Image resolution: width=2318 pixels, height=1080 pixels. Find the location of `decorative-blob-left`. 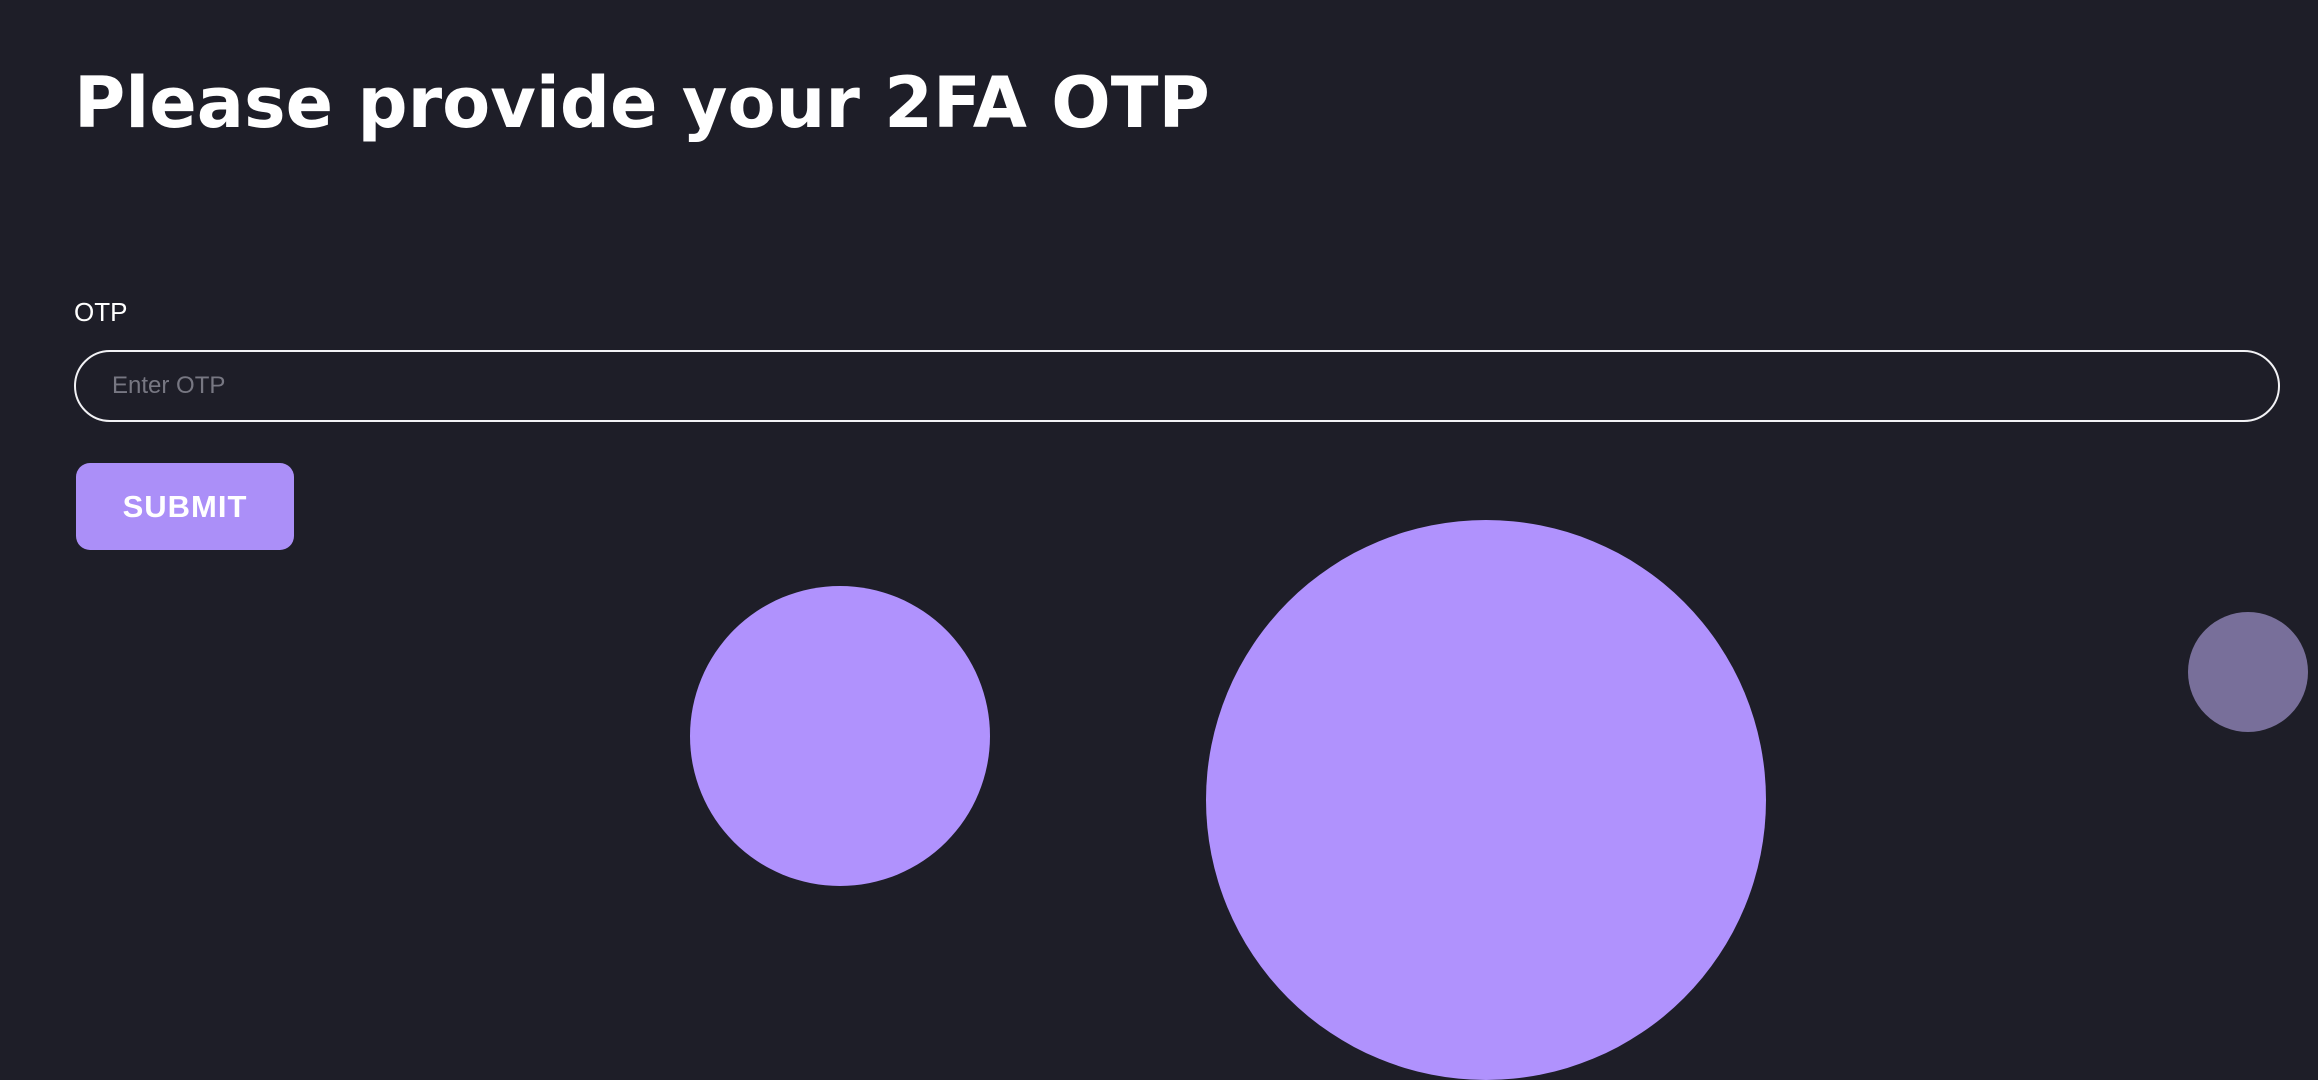

decorative-blob-left is located at coordinates (840, 736).